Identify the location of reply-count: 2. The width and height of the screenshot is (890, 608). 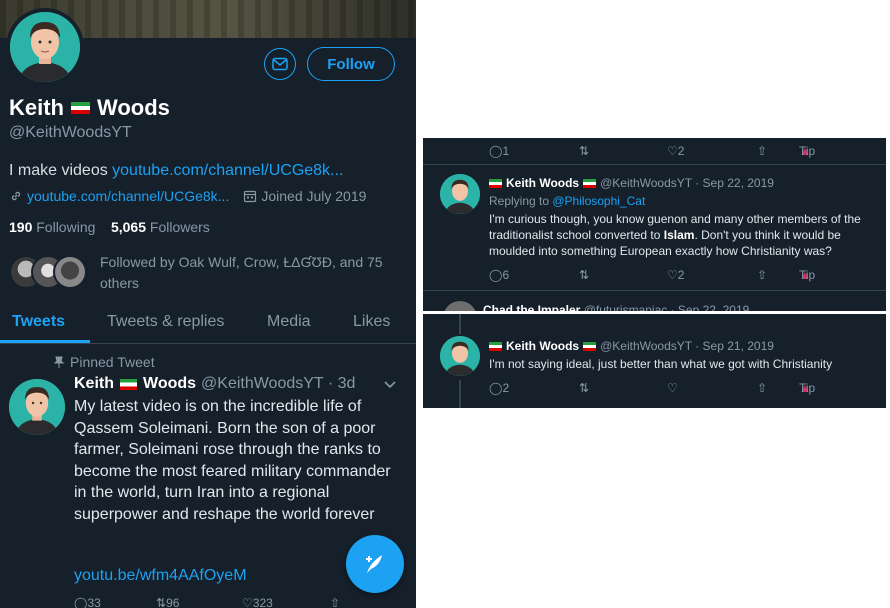
(506, 388).